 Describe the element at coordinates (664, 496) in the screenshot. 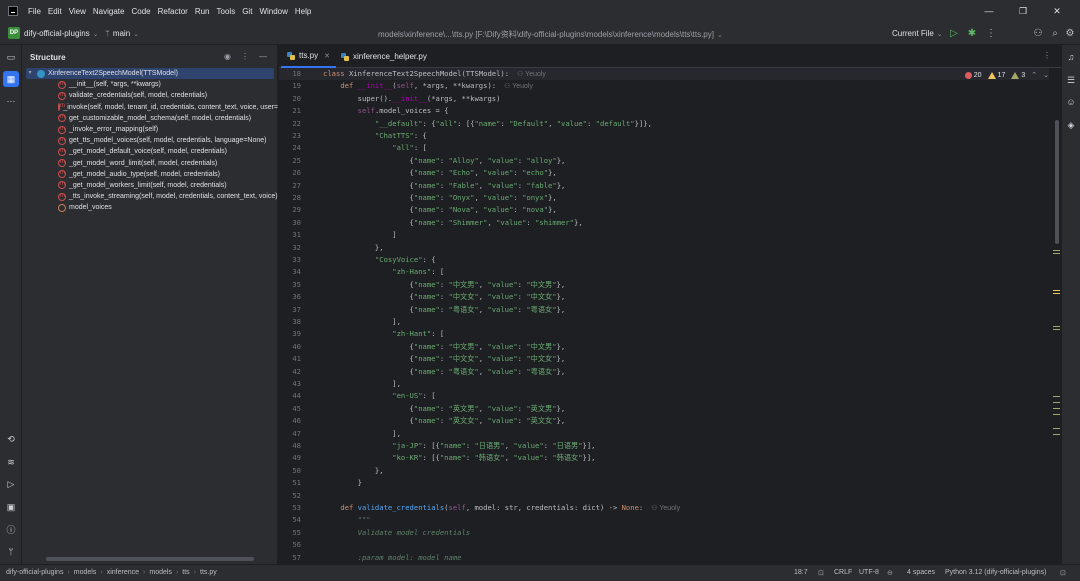

I see `code-line: 52` at that location.